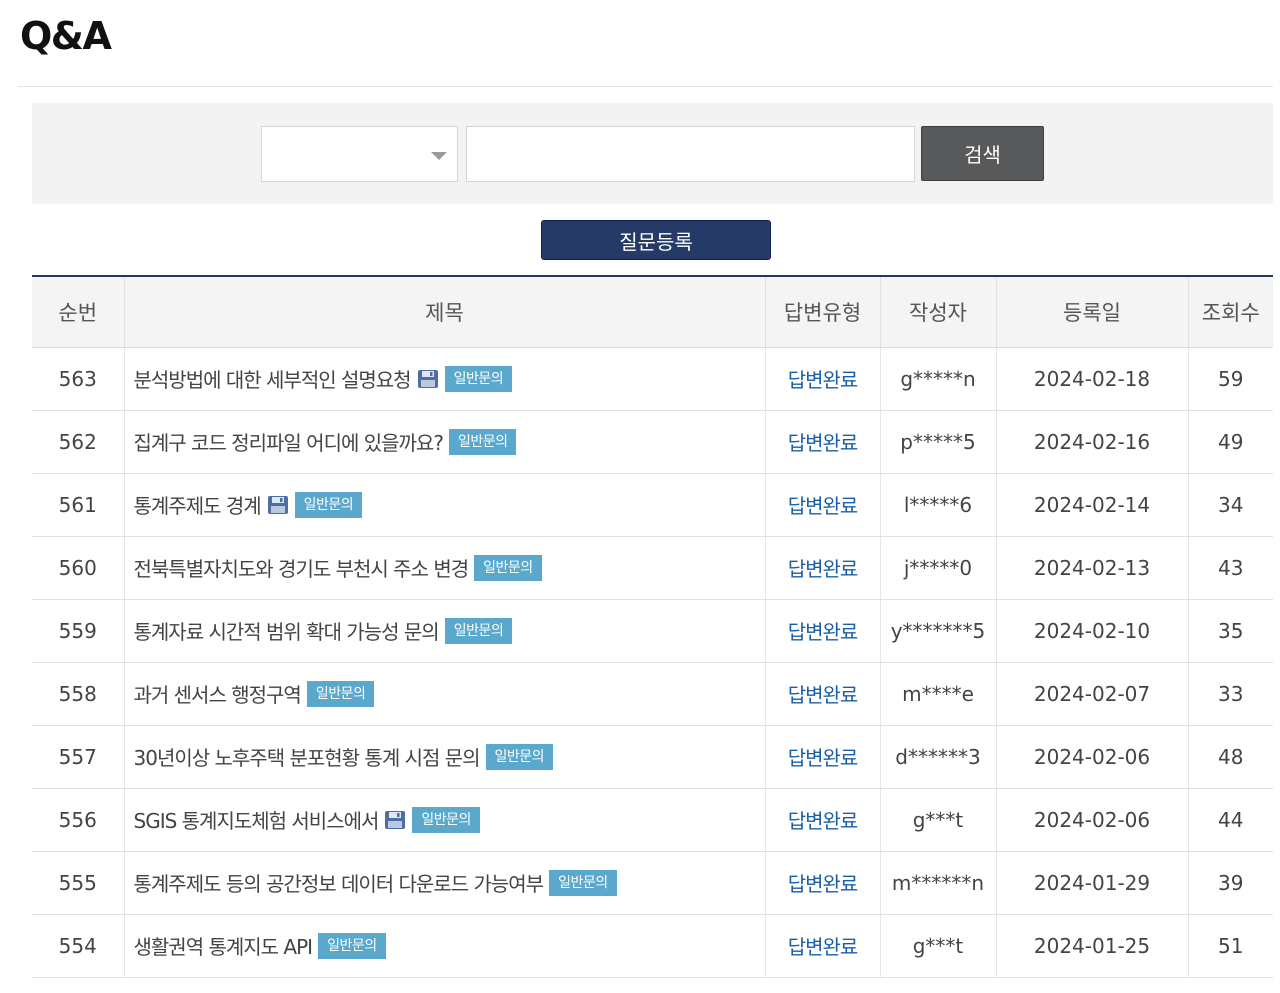 The image size is (1280, 993). What do you see at coordinates (224, 947) in the screenshot?
I see `question-title-link: 생활권역 통계지도 API` at bounding box center [224, 947].